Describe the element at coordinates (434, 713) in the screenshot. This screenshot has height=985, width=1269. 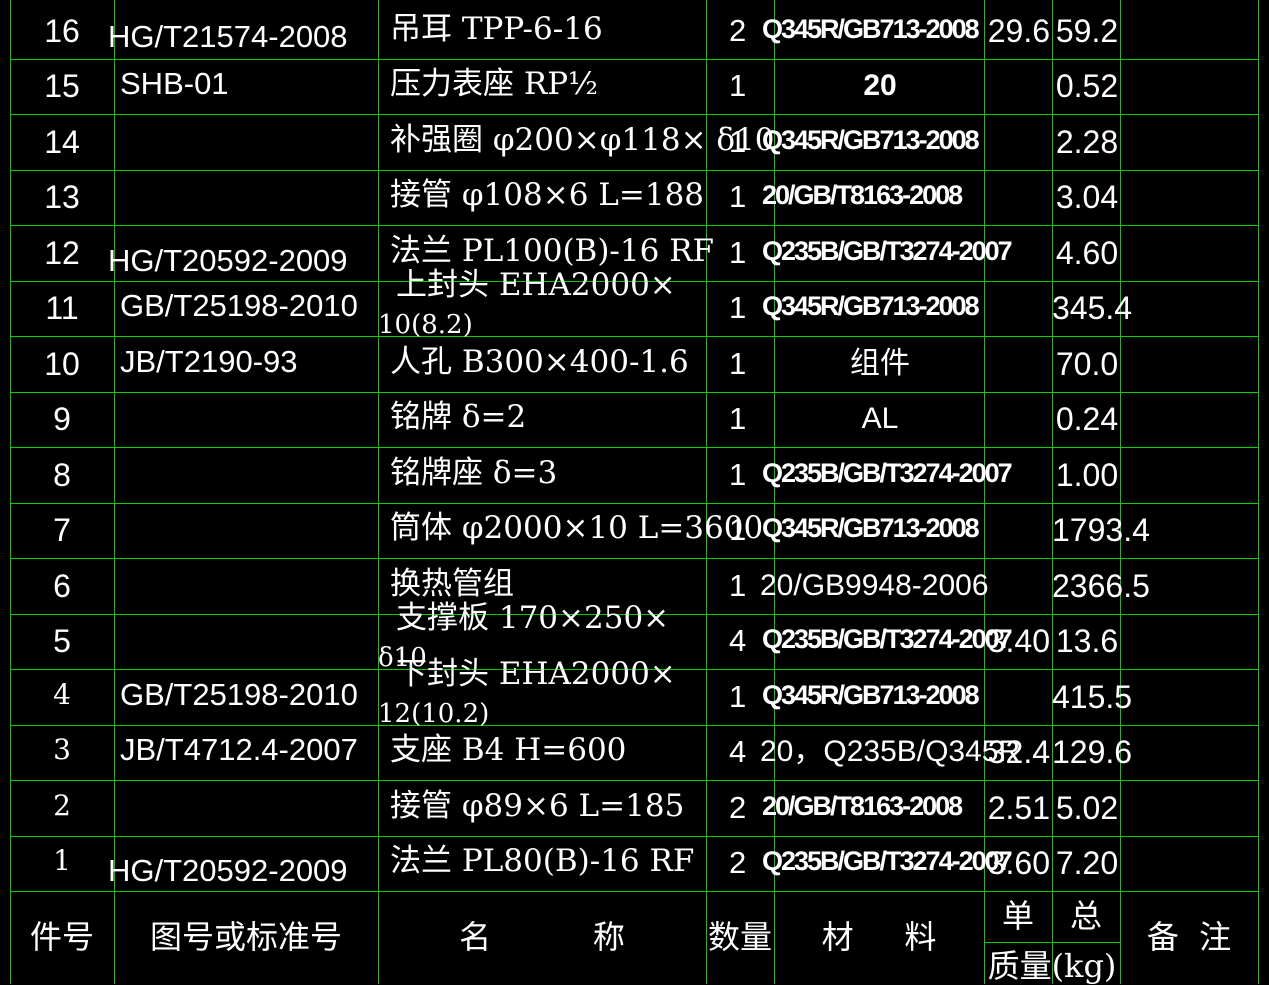
I see `part-name-continued: 12(10.2)` at that location.